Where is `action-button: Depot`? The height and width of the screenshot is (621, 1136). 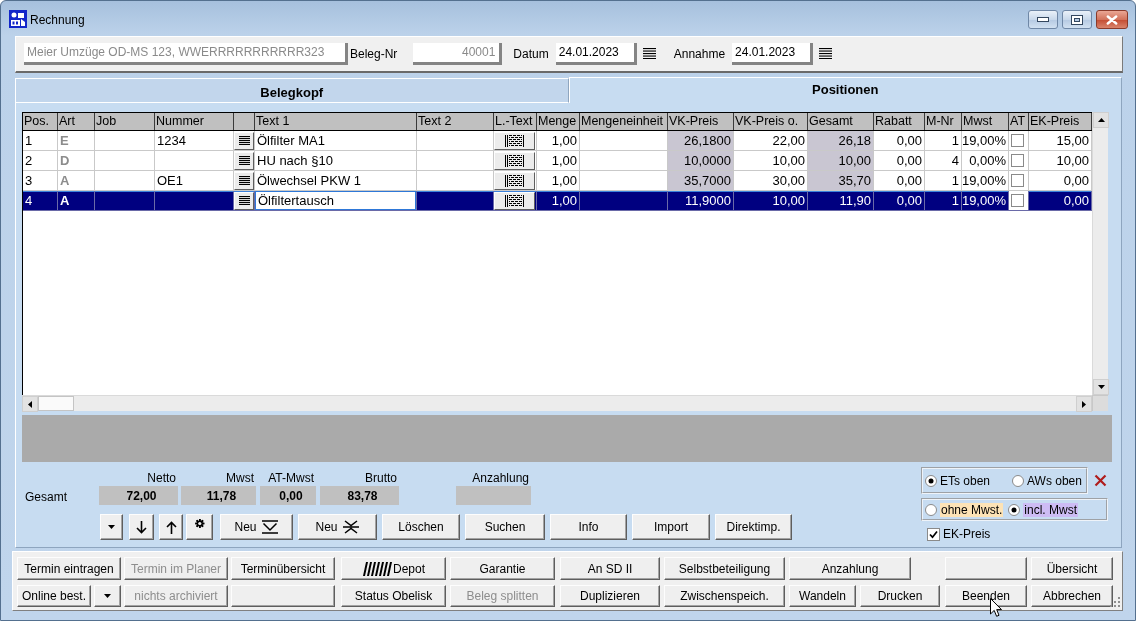
action-button: Depot is located at coordinates (393, 568).